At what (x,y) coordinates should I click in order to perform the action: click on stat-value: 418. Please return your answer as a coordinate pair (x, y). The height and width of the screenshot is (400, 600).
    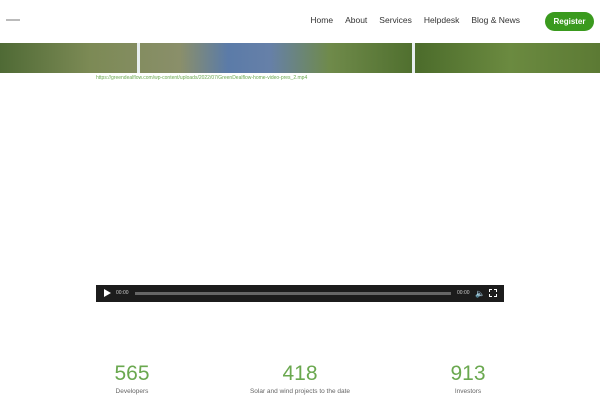
    Looking at the image, I should click on (300, 373).